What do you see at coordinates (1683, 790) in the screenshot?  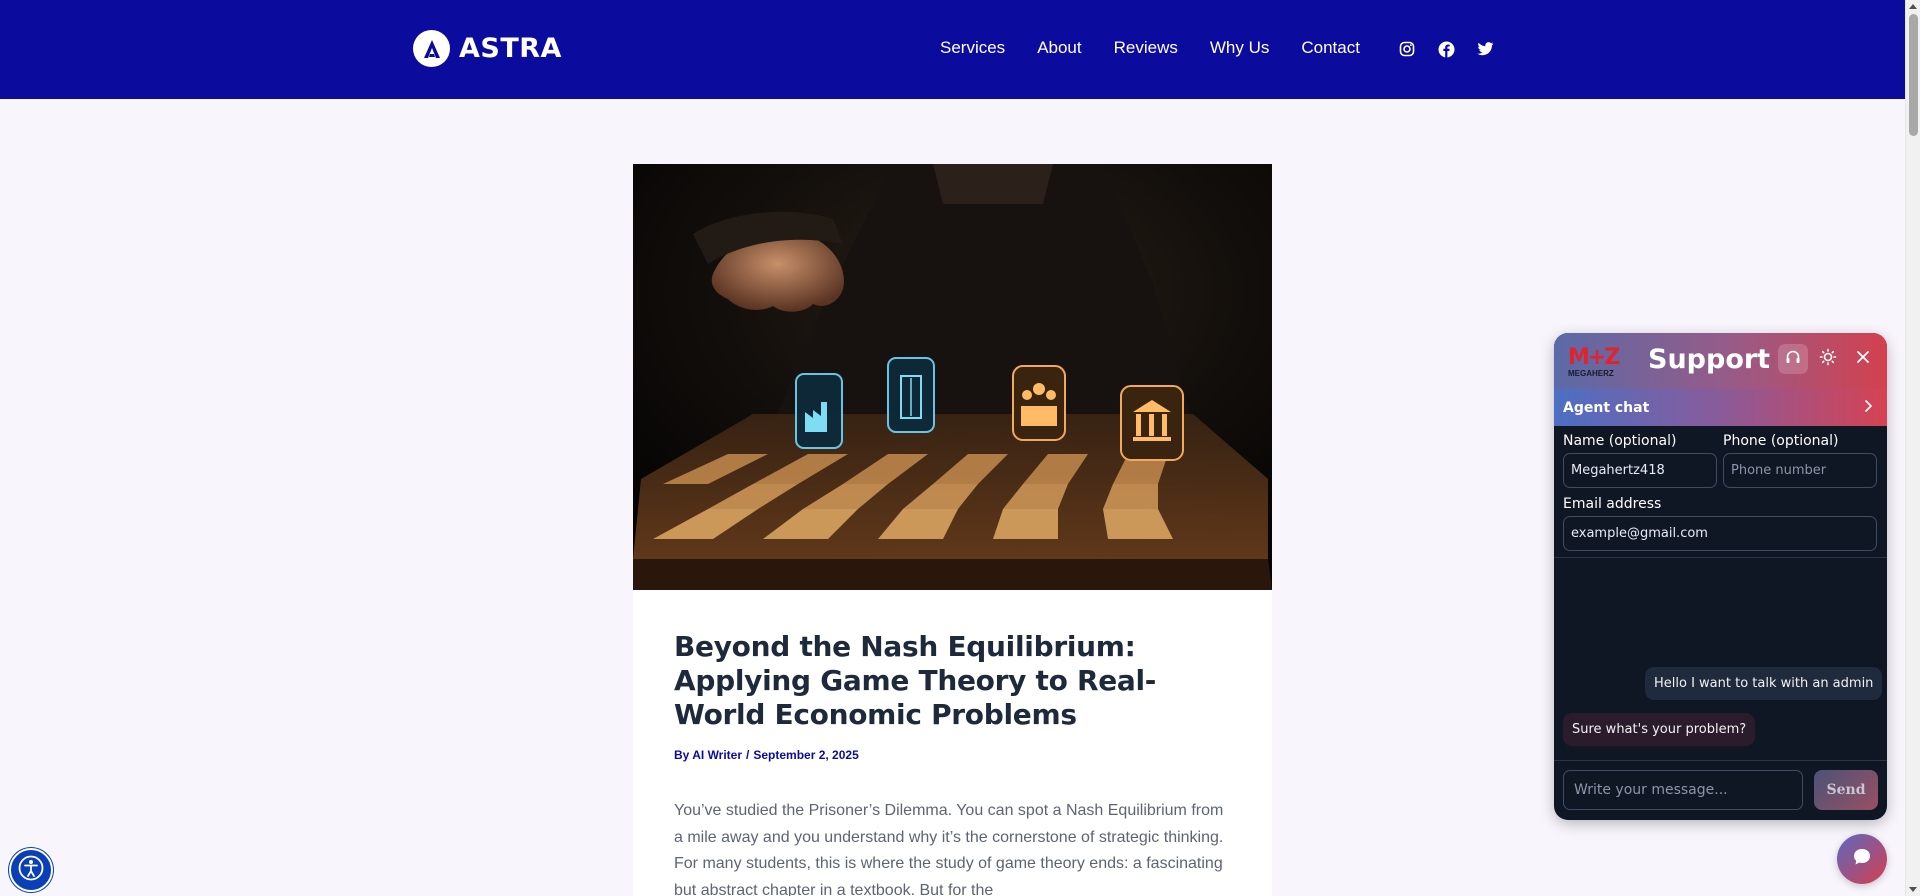 I see `message-input` at bounding box center [1683, 790].